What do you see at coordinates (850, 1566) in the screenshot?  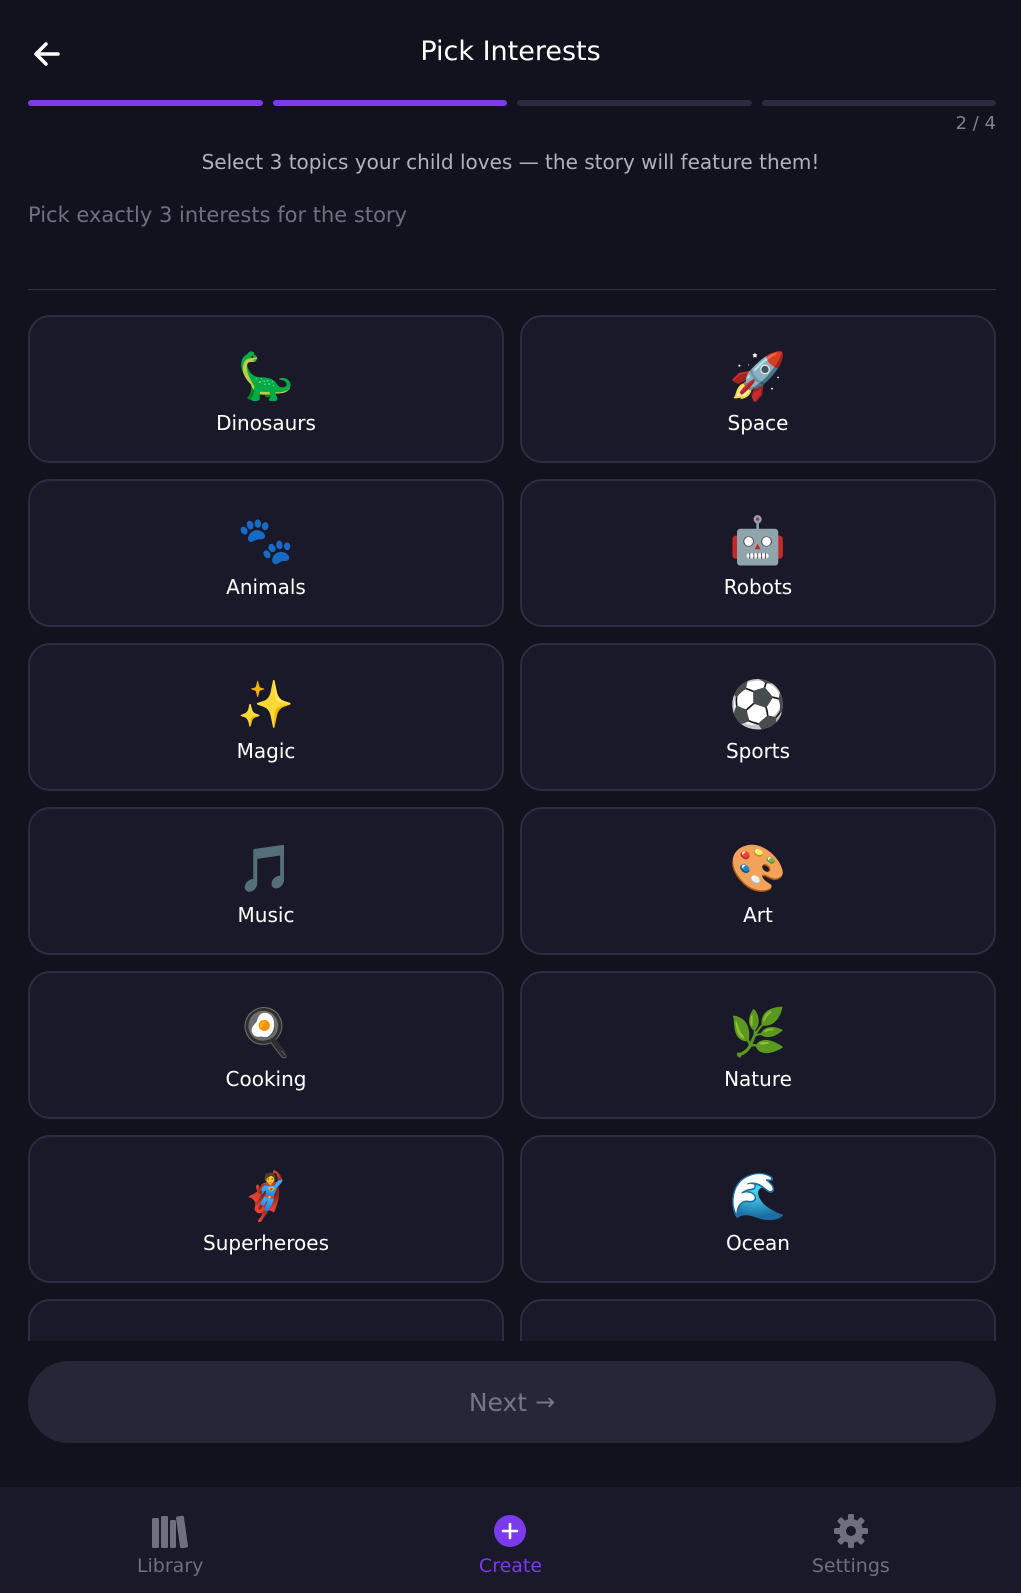 I see `tab-label: Settings` at bounding box center [850, 1566].